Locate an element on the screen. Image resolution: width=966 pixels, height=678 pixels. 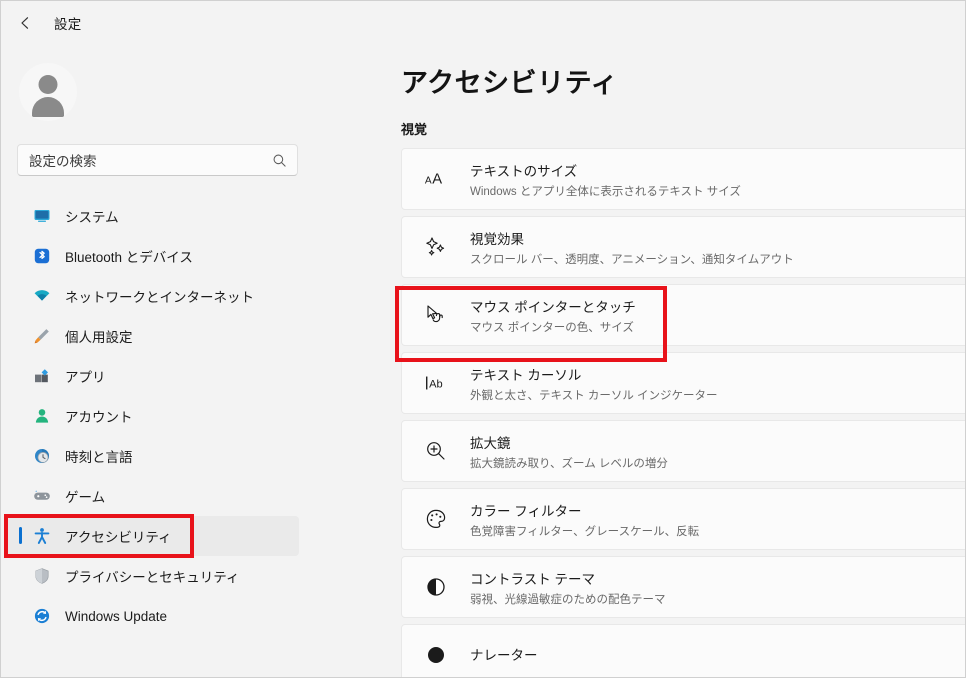
sidebar-item-accounts: アカウント is located at coordinates (153, 416).